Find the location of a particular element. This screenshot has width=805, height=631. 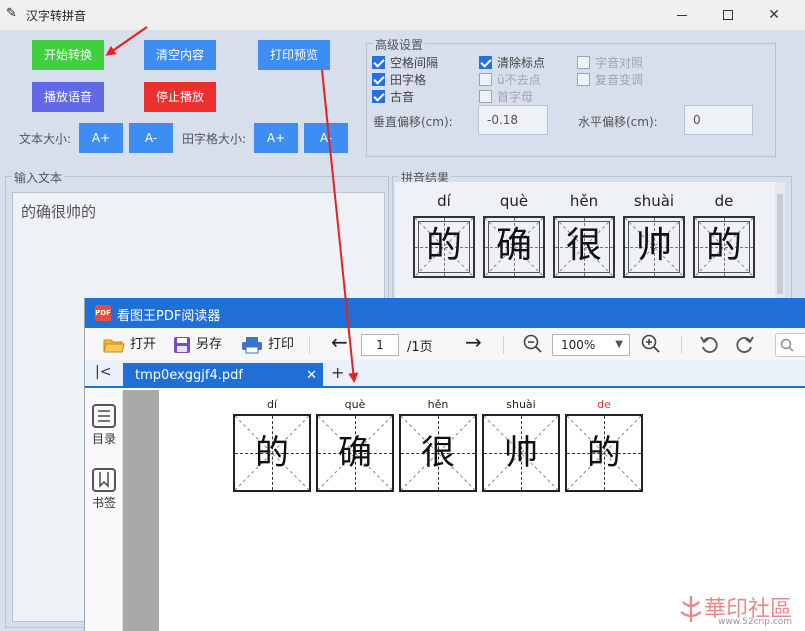

feather-icon: ✎ is located at coordinates (11, 13).